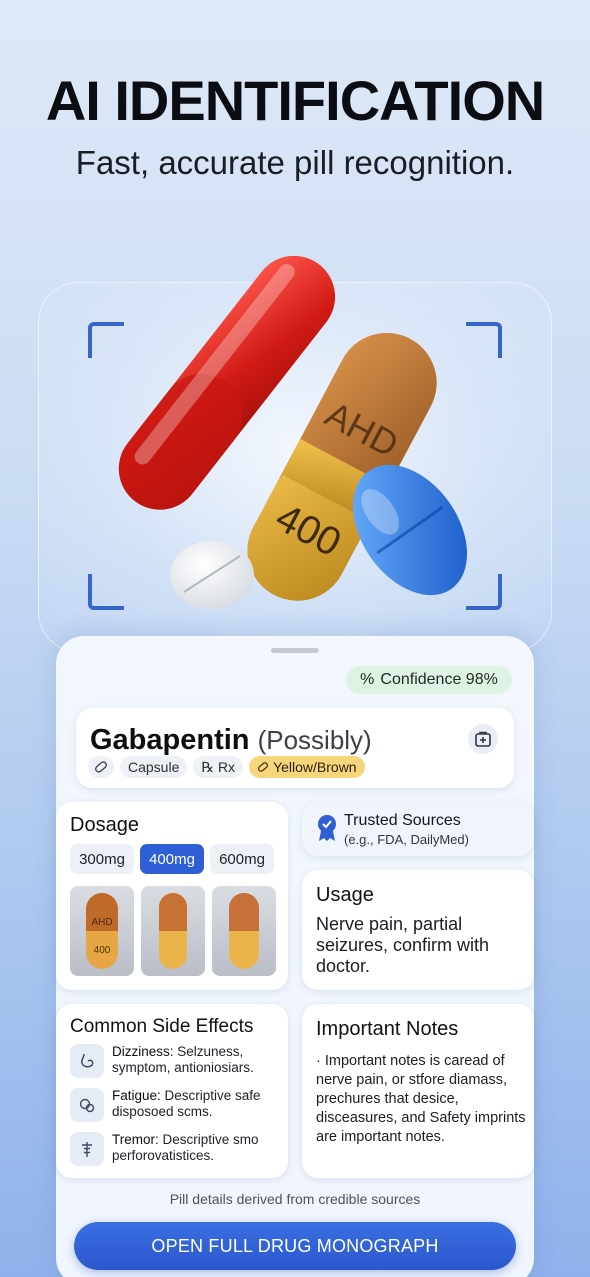  I want to click on percent-icon: %, so click(367, 679).